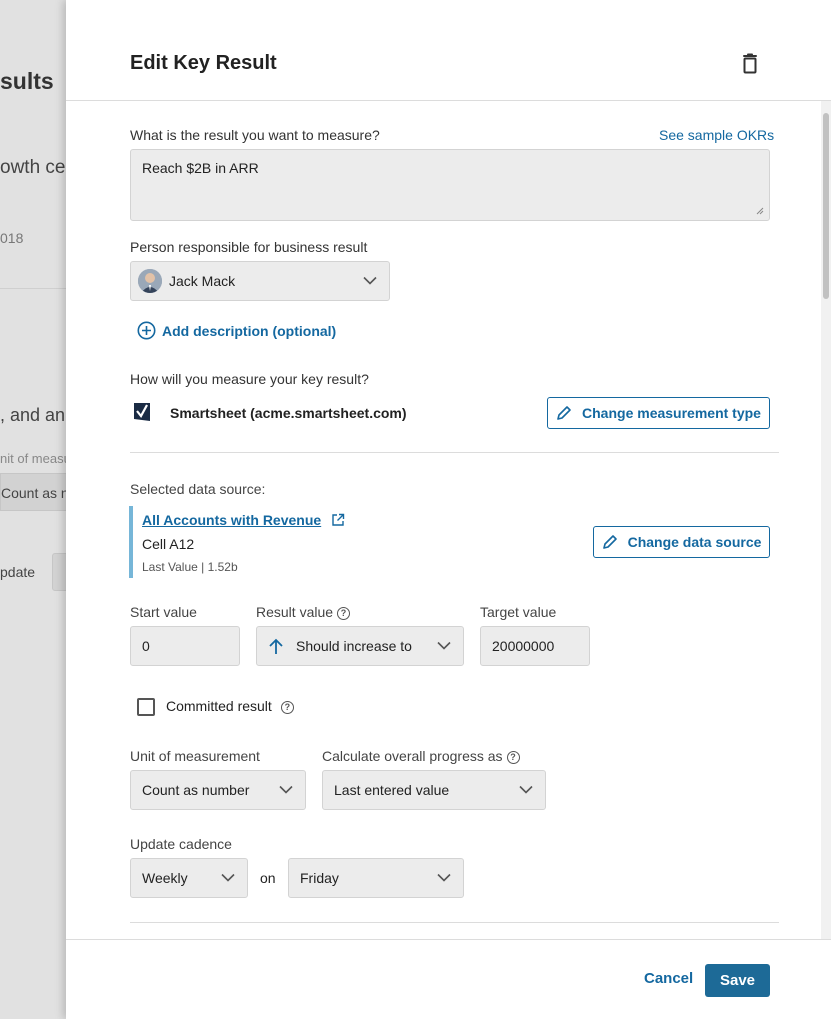 The image size is (831, 1019). What do you see at coordinates (163, 612) in the screenshot?
I see `start-value-label: Start value` at bounding box center [163, 612].